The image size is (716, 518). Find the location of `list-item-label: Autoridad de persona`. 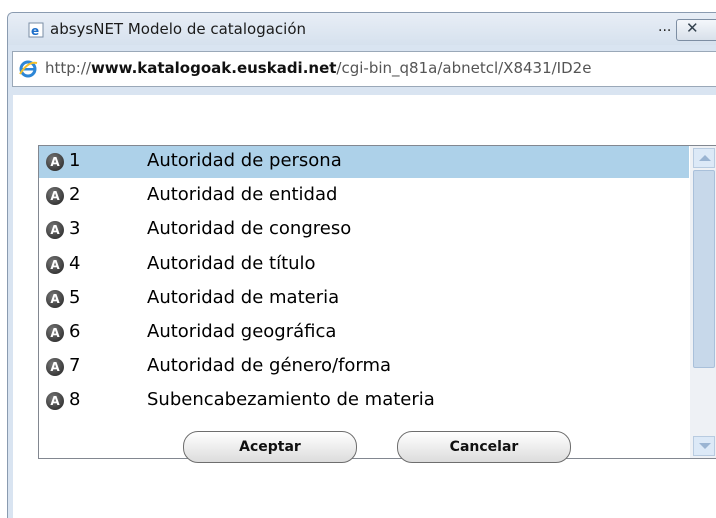

list-item-label: Autoridad de persona is located at coordinates (244, 160).